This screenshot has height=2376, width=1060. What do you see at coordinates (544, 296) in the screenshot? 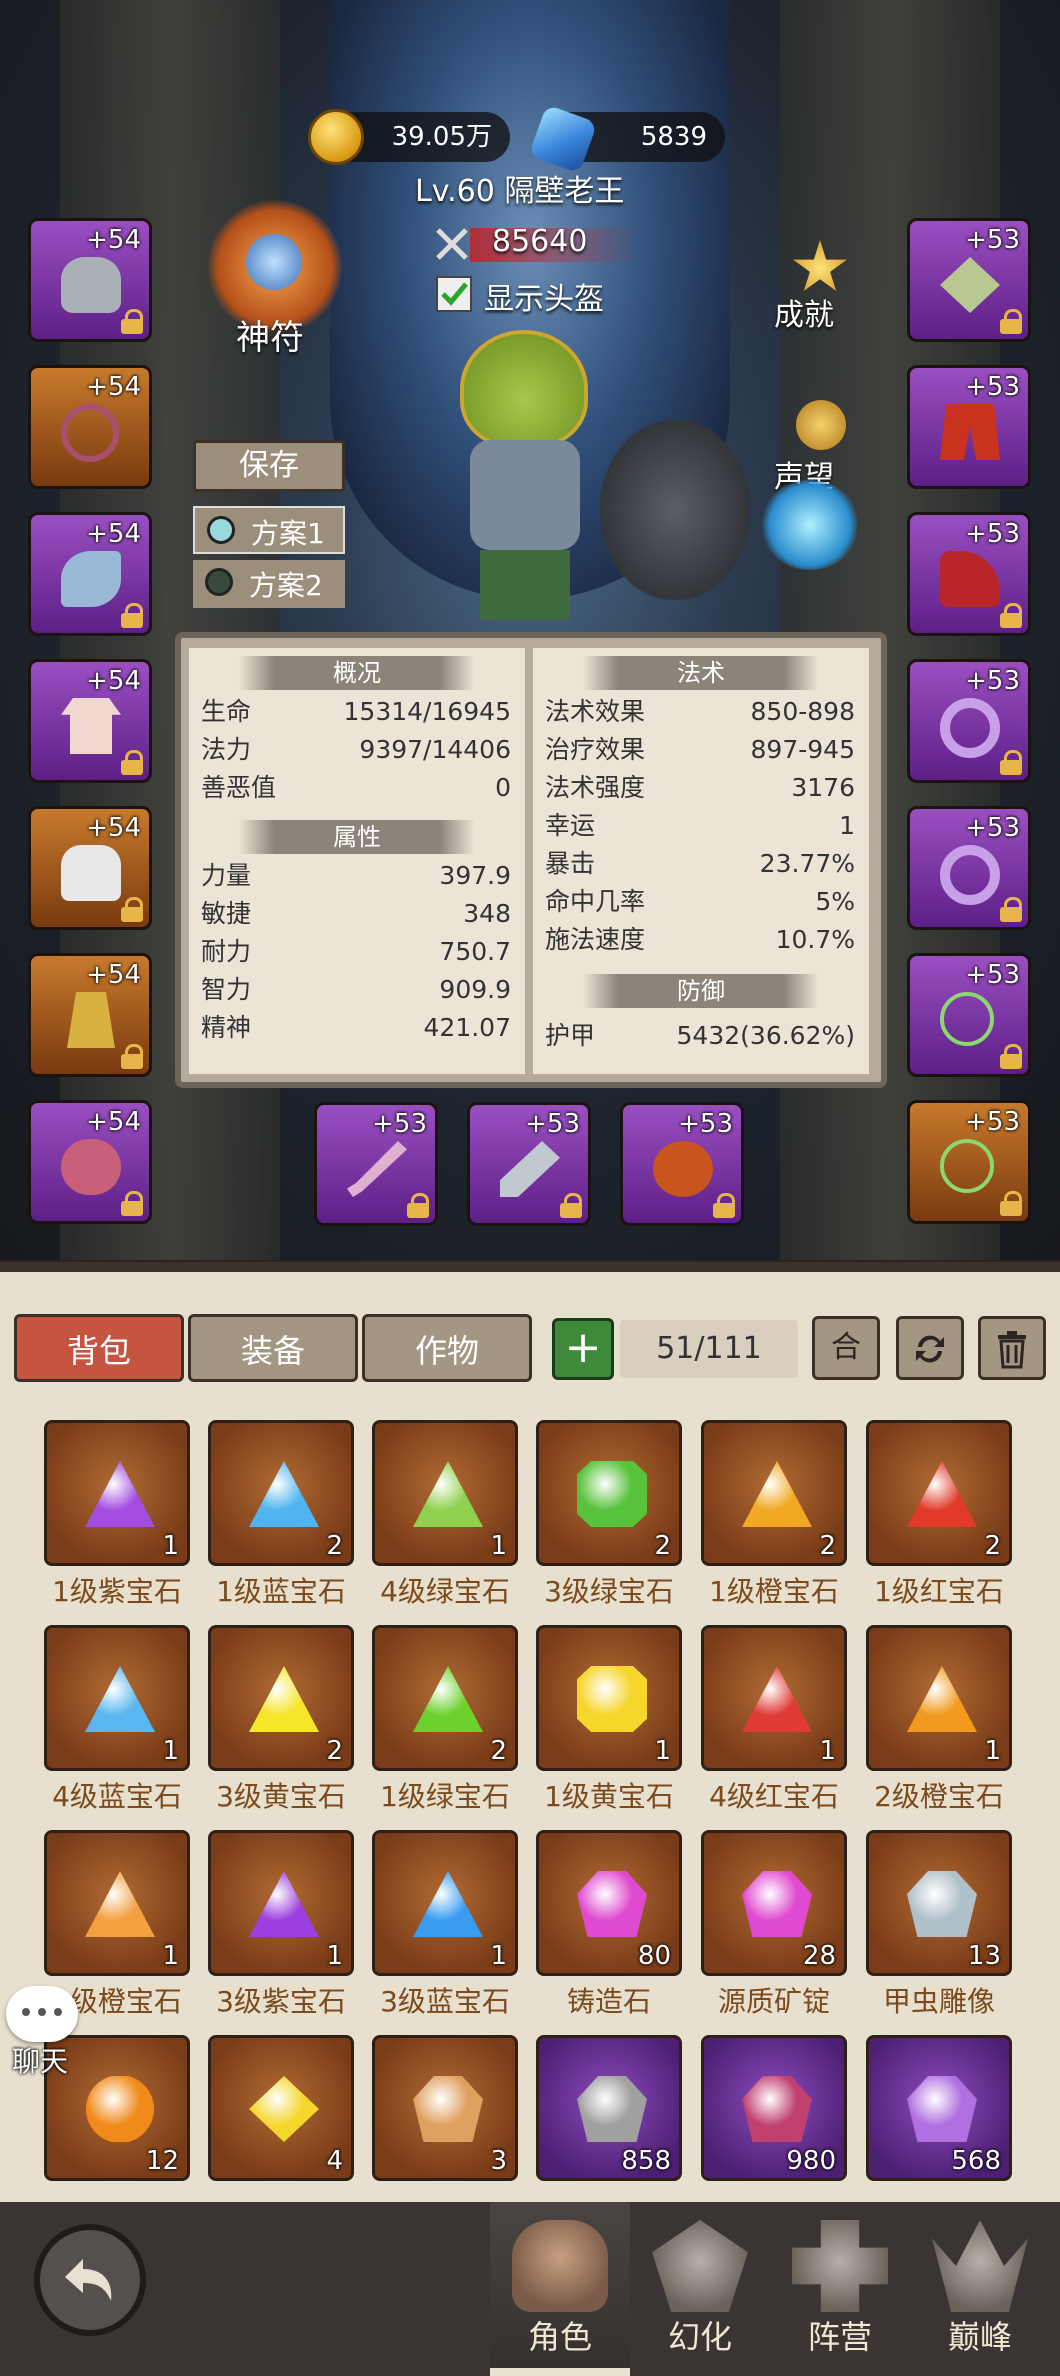
I see `show-helmet-label: 显示头盔` at bounding box center [544, 296].